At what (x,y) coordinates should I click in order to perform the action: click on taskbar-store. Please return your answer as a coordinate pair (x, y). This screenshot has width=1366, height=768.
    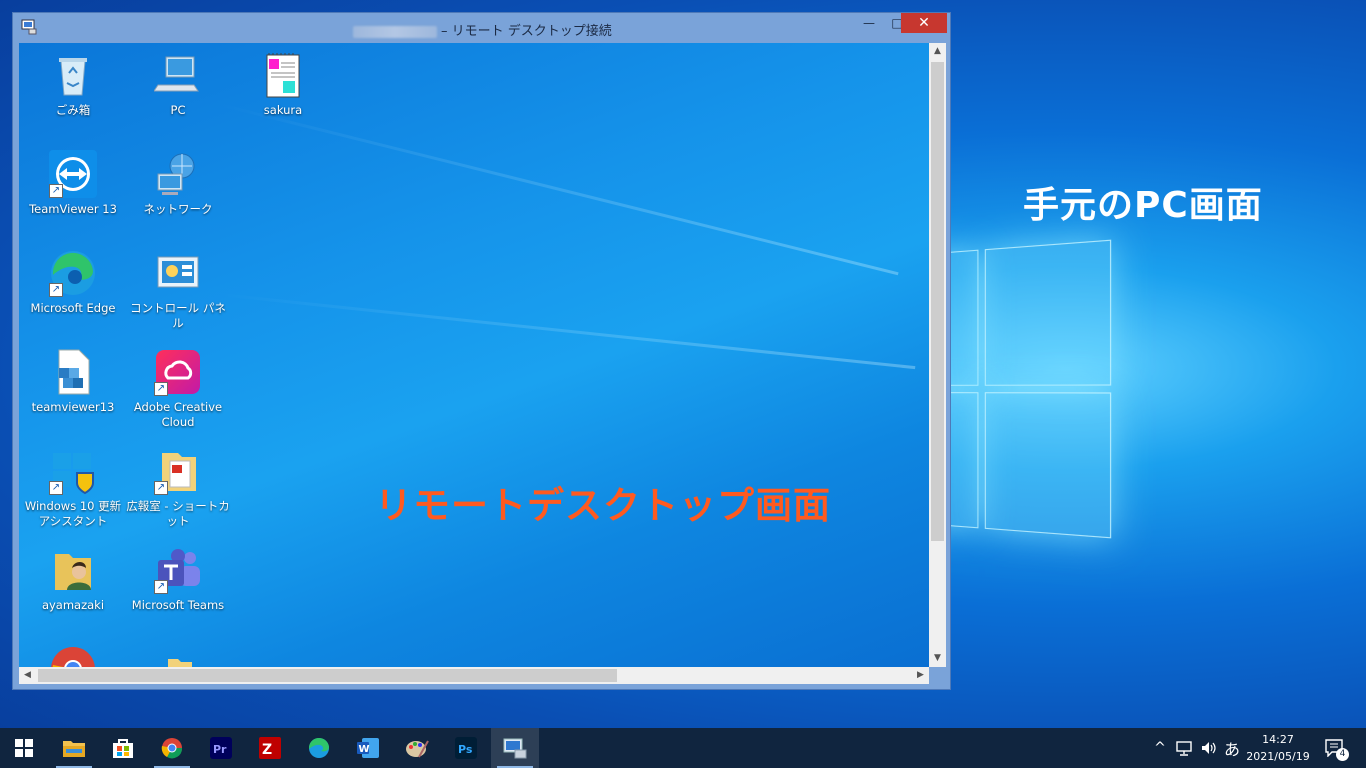
    Looking at the image, I should click on (123, 748).